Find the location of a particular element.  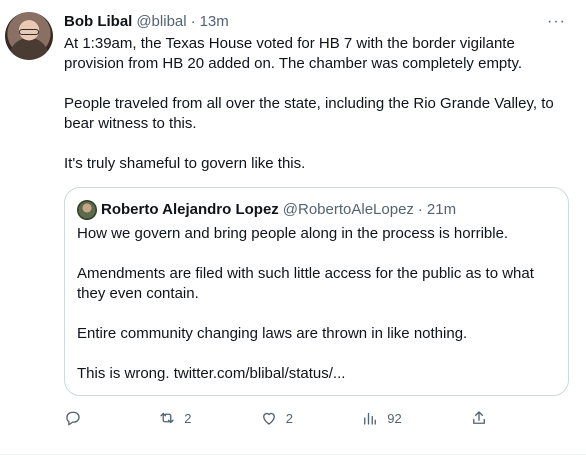

avatar is located at coordinates (29, 36).